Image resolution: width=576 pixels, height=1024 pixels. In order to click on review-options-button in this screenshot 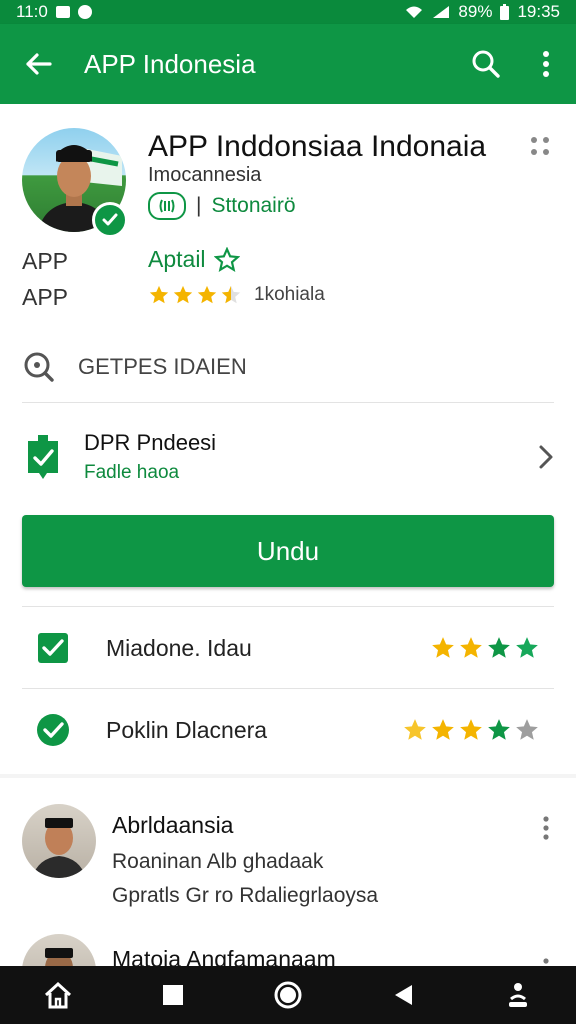, I will do `click(546, 828)`.